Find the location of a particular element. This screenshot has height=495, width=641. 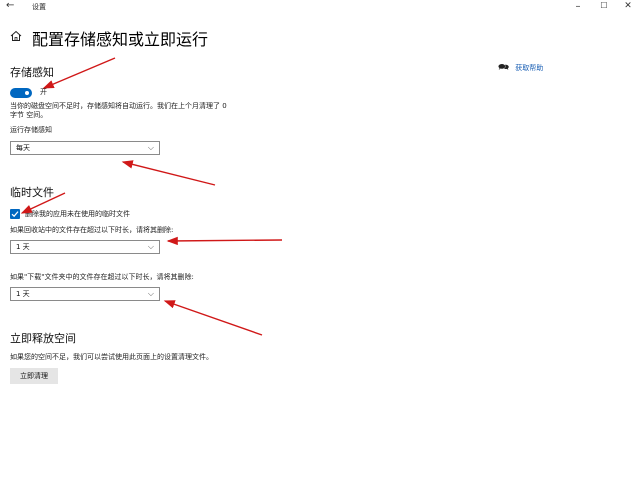

close-button: ✕ is located at coordinates (628, 6).